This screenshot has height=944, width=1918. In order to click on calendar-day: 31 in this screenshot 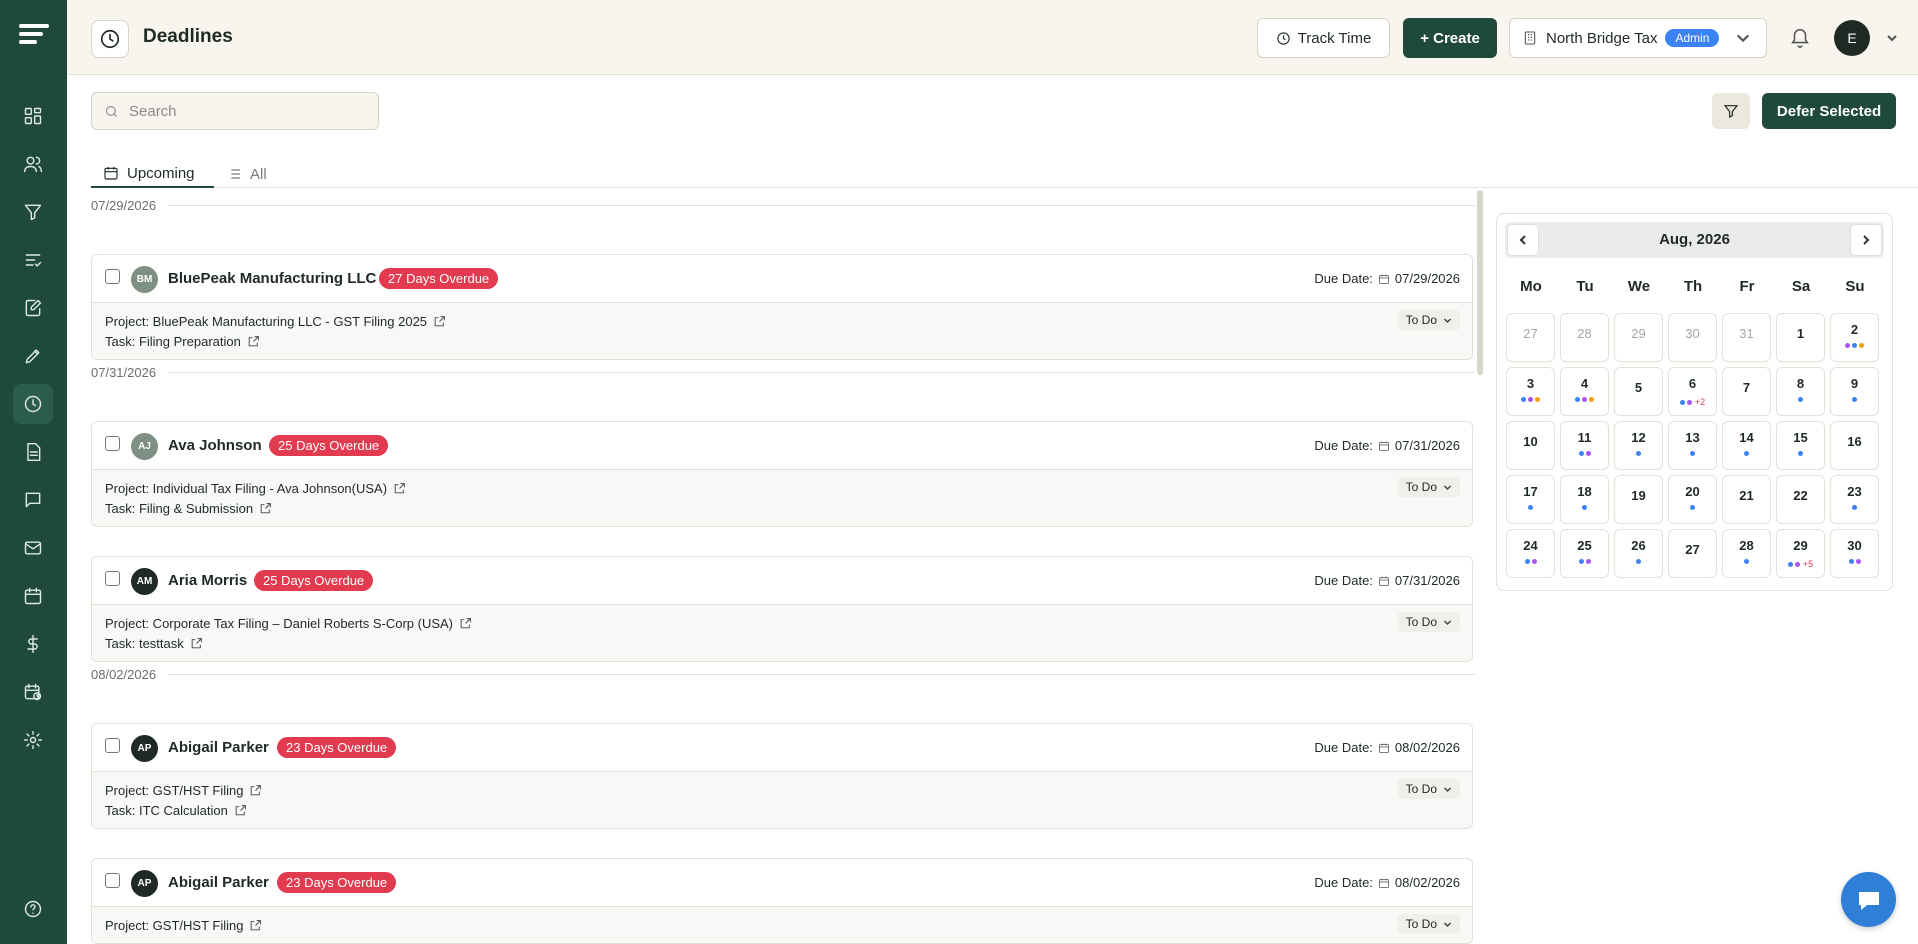, I will do `click(1746, 337)`.